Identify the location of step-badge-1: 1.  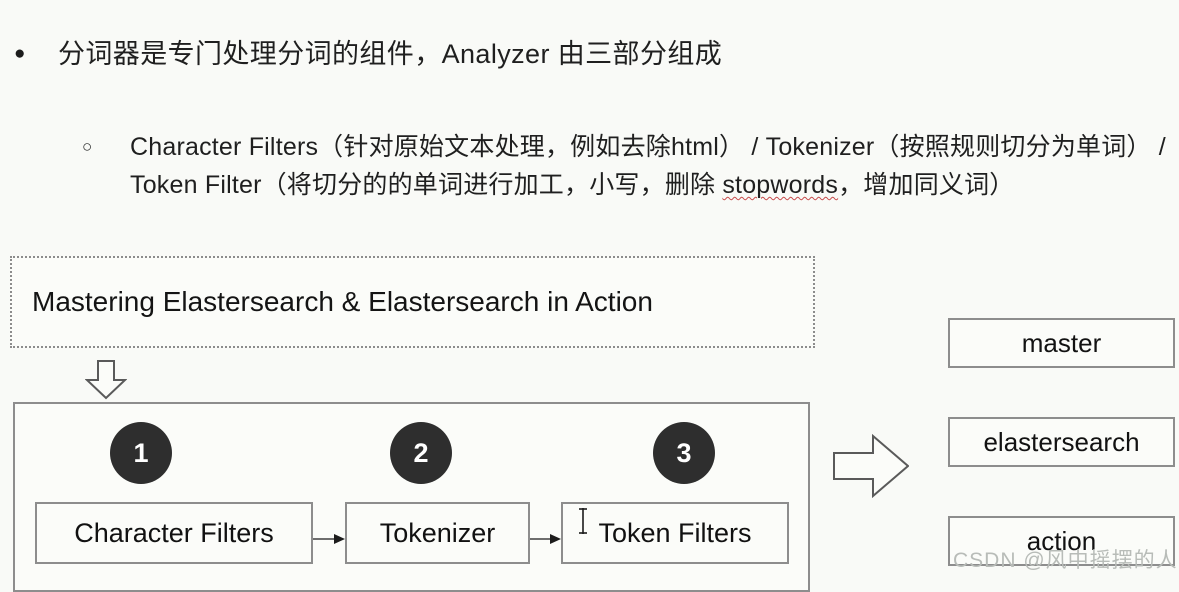
(141, 453).